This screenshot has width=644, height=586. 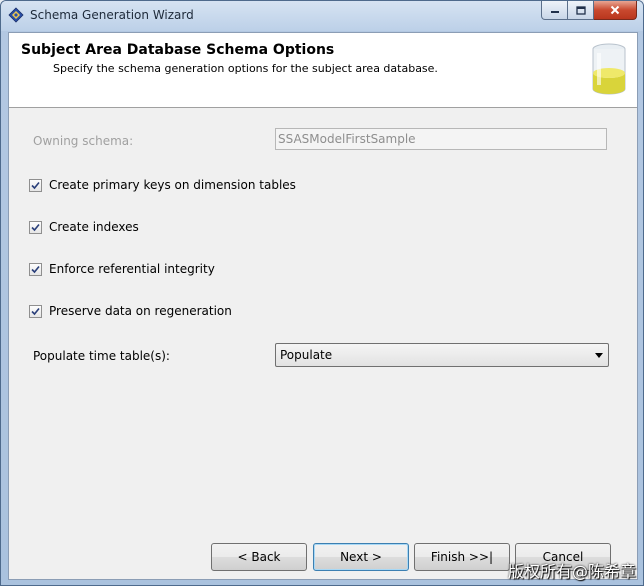 I want to click on maximize-button, so click(x=581, y=10).